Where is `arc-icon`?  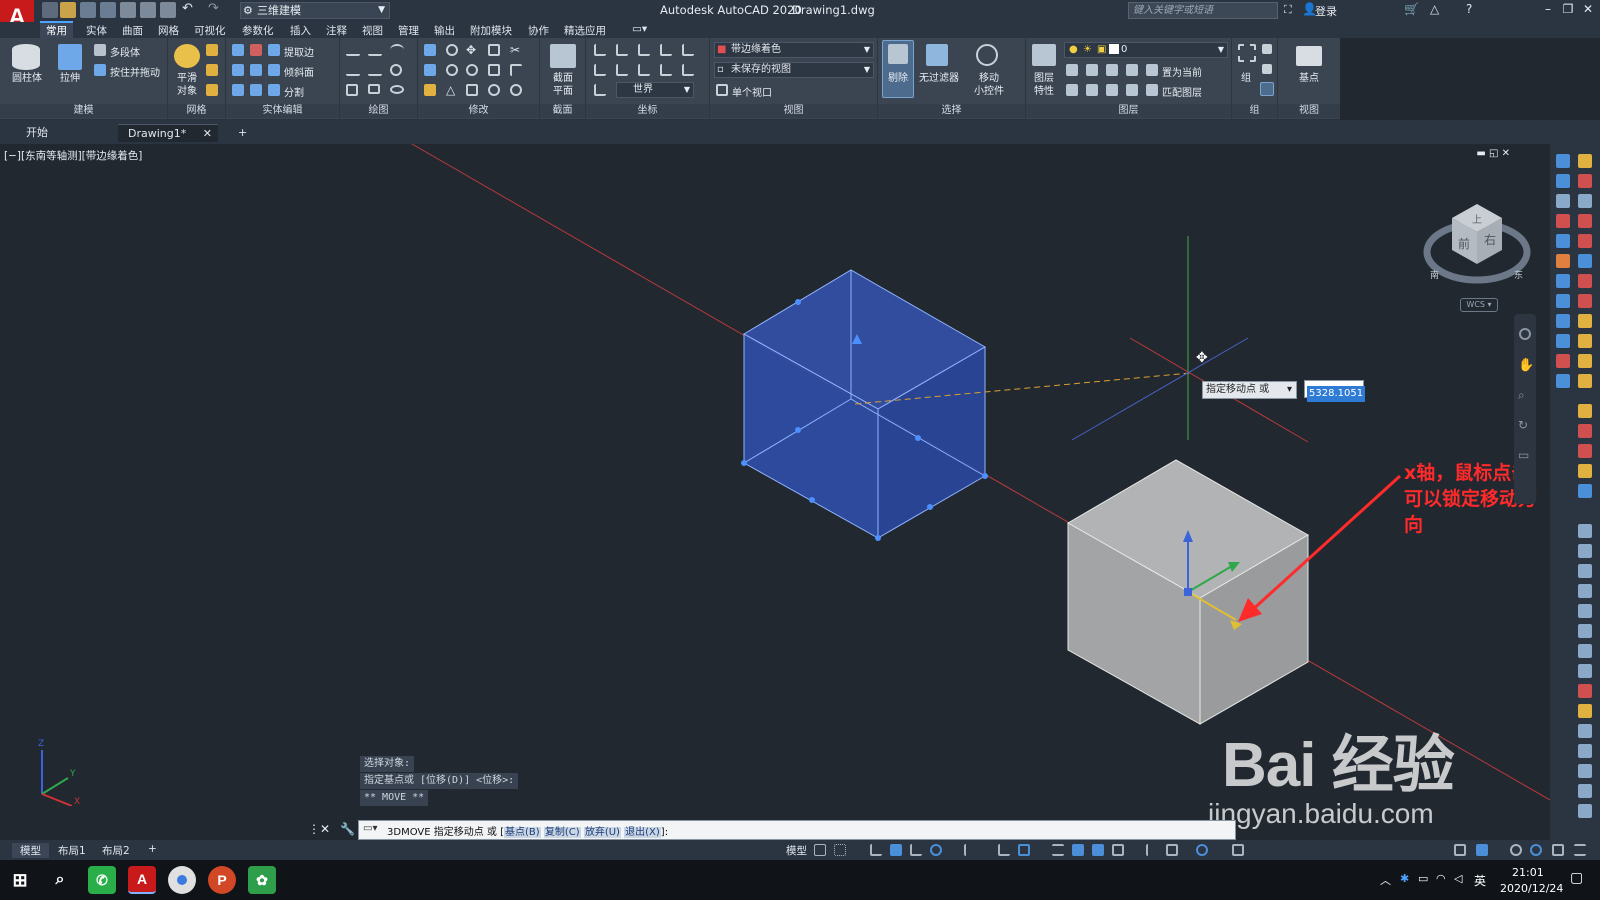
arc-icon is located at coordinates (397, 50).